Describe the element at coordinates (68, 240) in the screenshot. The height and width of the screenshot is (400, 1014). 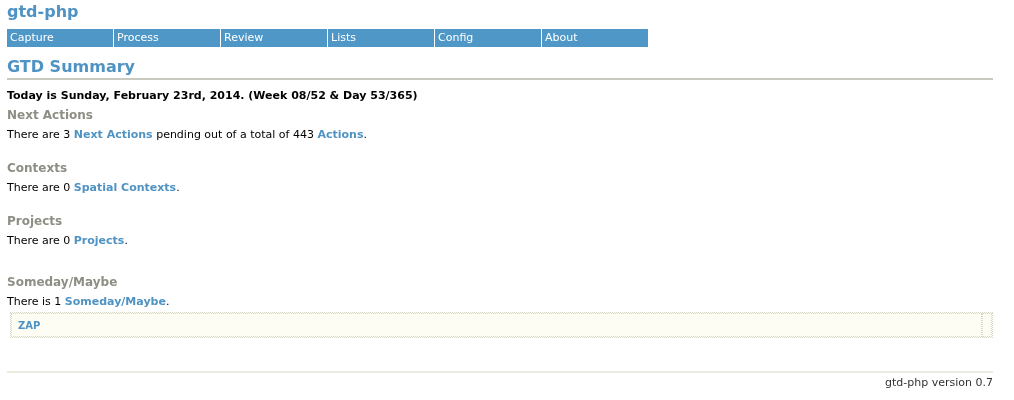
I see `summary-sentence: There are 0 Projects.` at that location.